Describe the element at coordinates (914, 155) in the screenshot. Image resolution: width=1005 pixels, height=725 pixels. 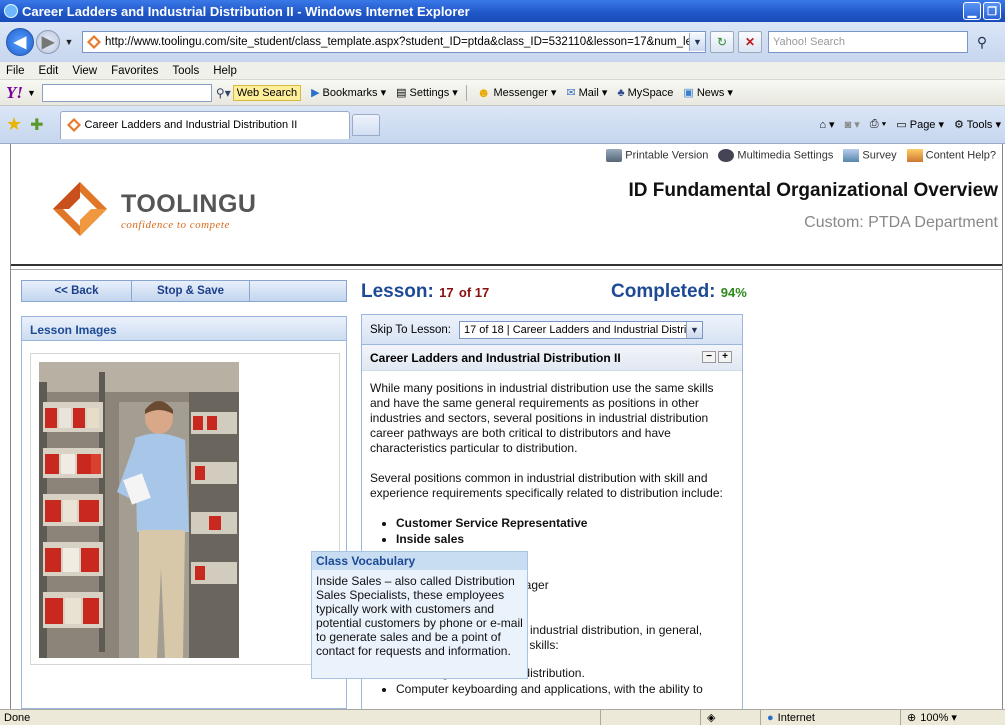
I see `help-icon` at that location.